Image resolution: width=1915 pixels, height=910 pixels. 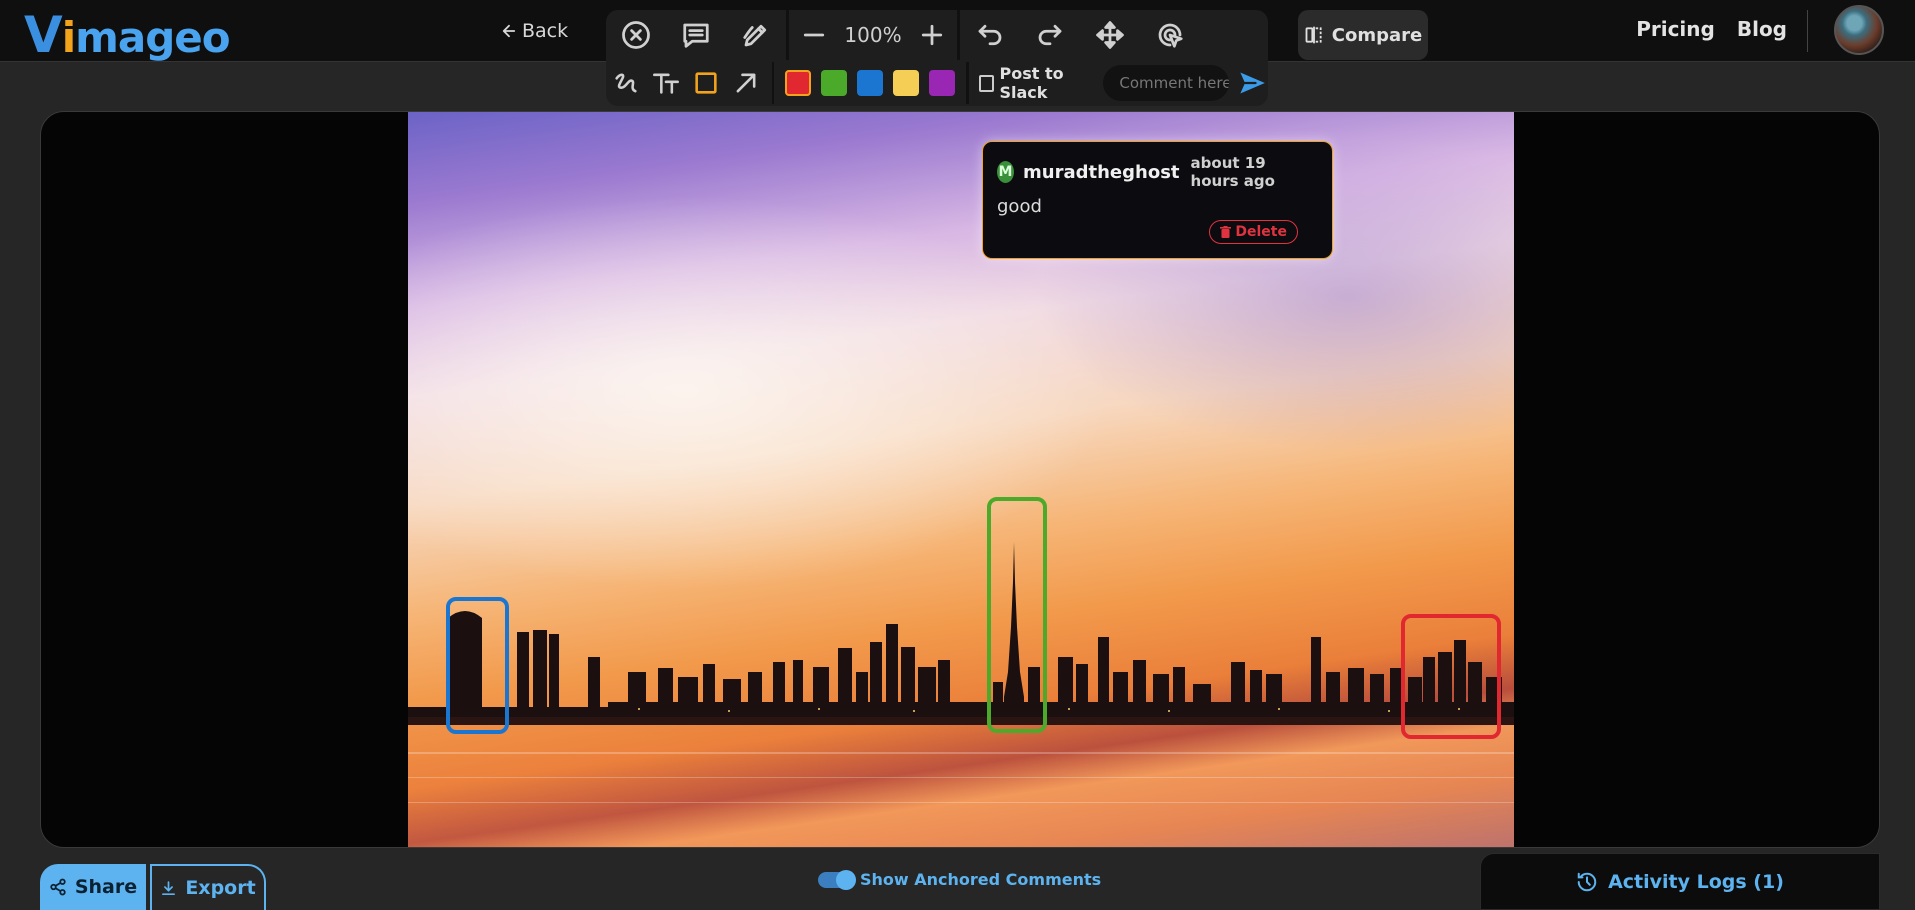 I want to click on zoom-out-icon, so click(x=814, y=35).